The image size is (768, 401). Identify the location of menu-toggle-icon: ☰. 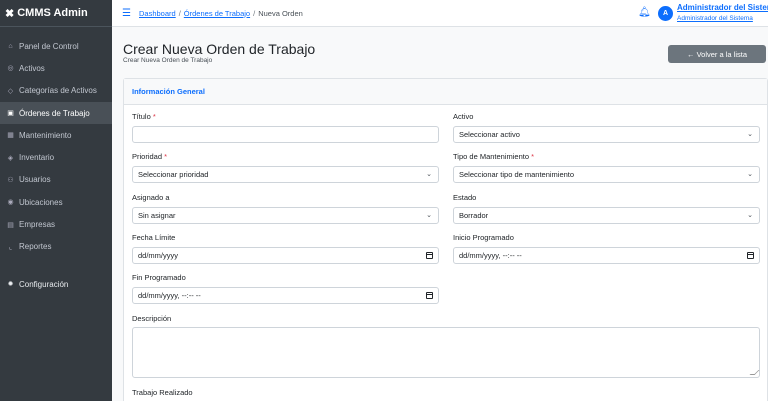
(128, 13).